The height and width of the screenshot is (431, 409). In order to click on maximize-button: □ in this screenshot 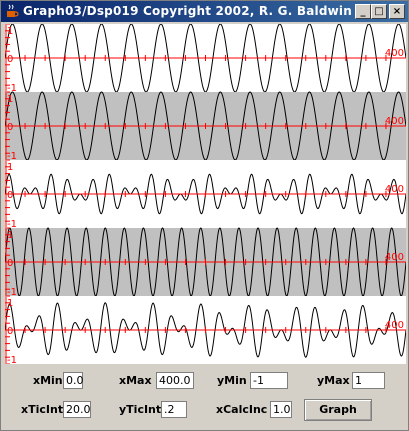, I will do `click(379, 11)`.